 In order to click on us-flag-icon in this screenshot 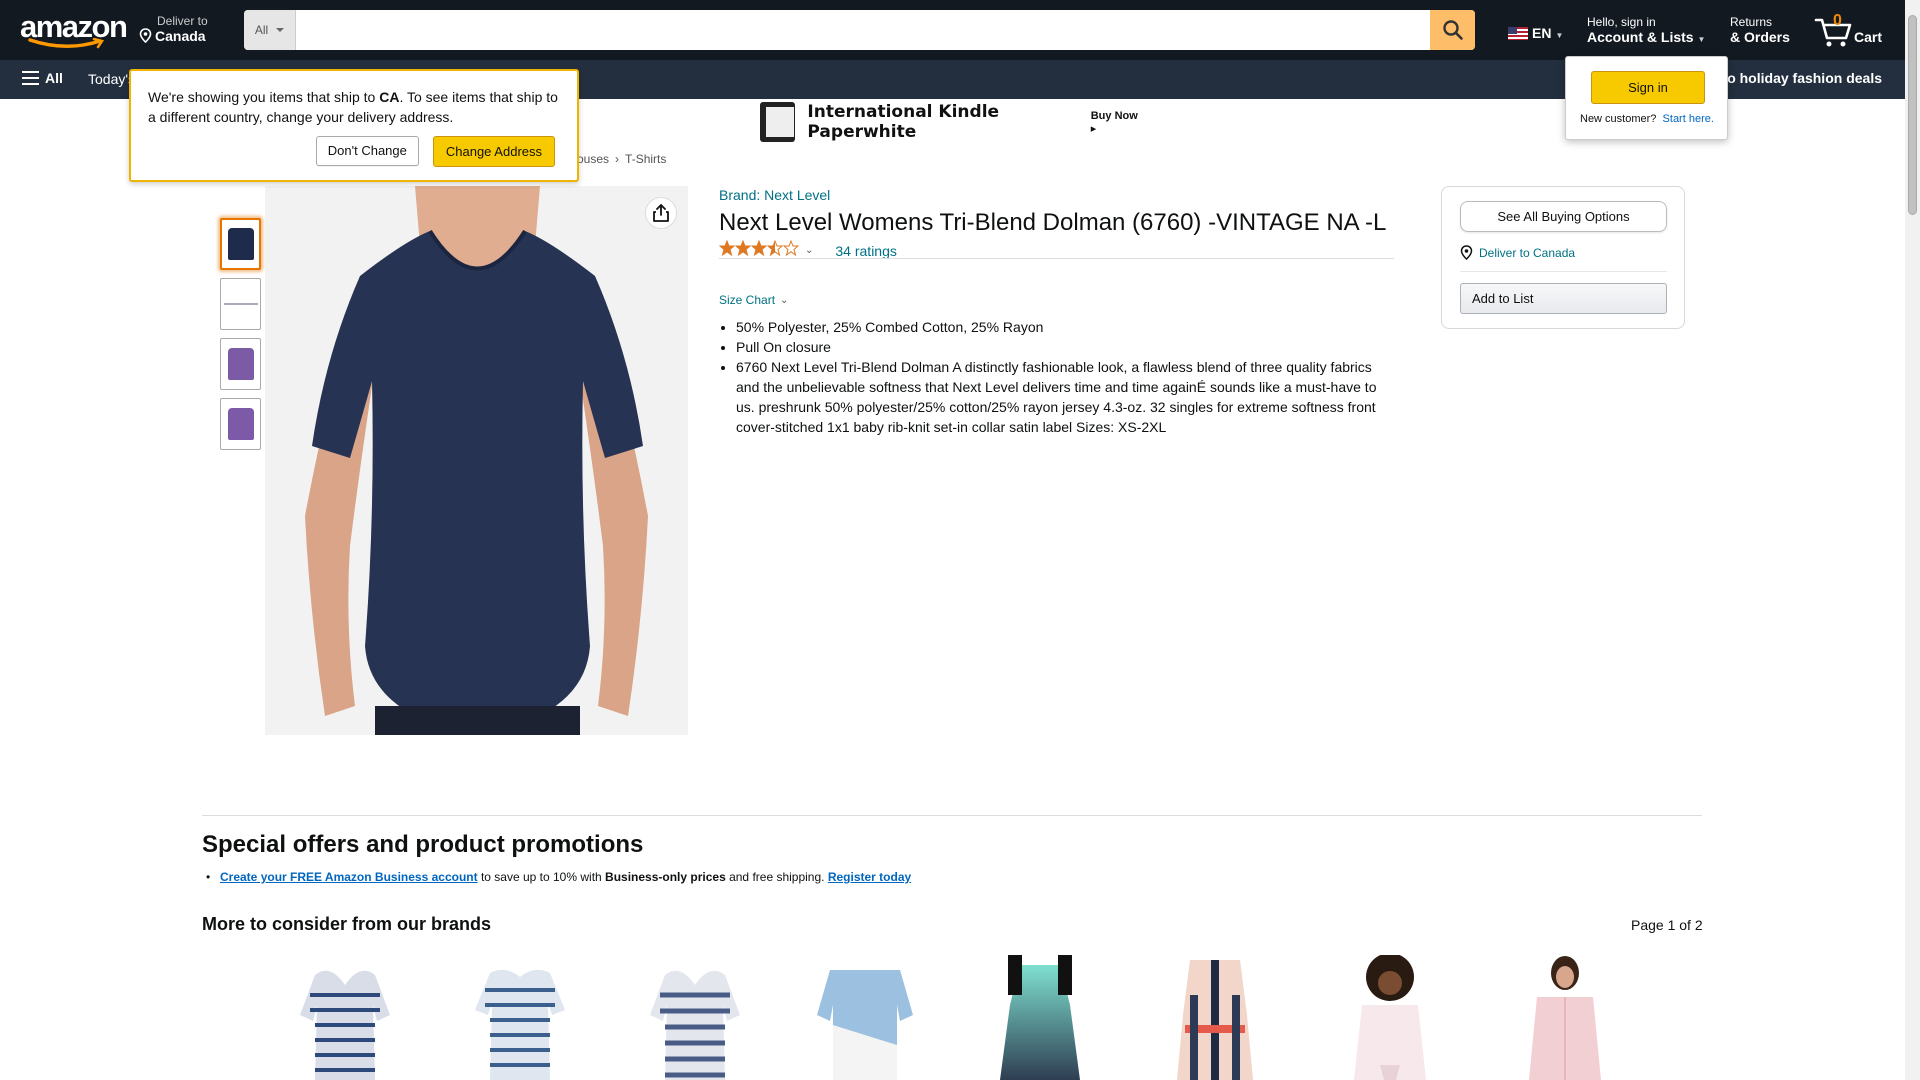, I will do `click(1518, 33)`.